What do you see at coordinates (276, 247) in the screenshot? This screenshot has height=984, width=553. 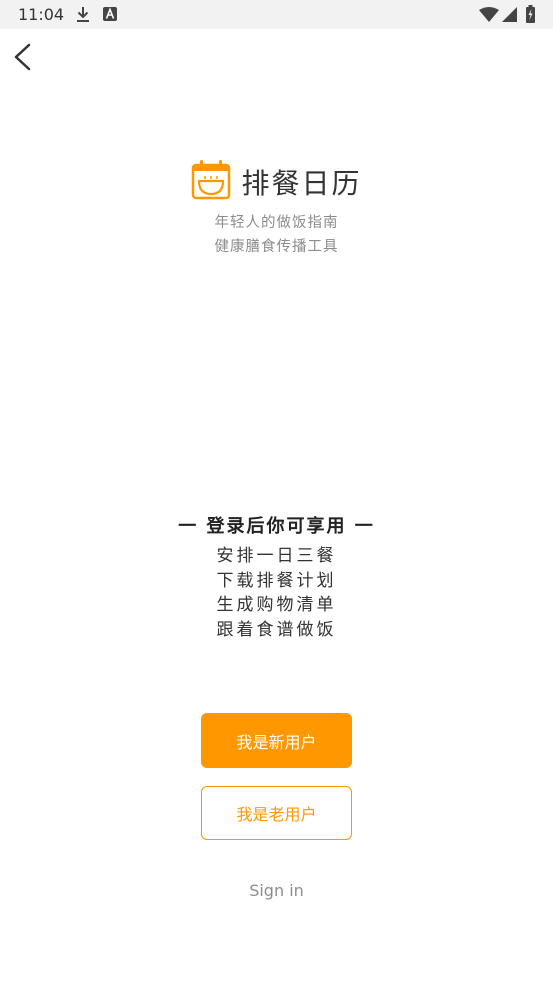 I see `tagline-secondary: 健康膳食传播工具` at bounding box center [276, 247].